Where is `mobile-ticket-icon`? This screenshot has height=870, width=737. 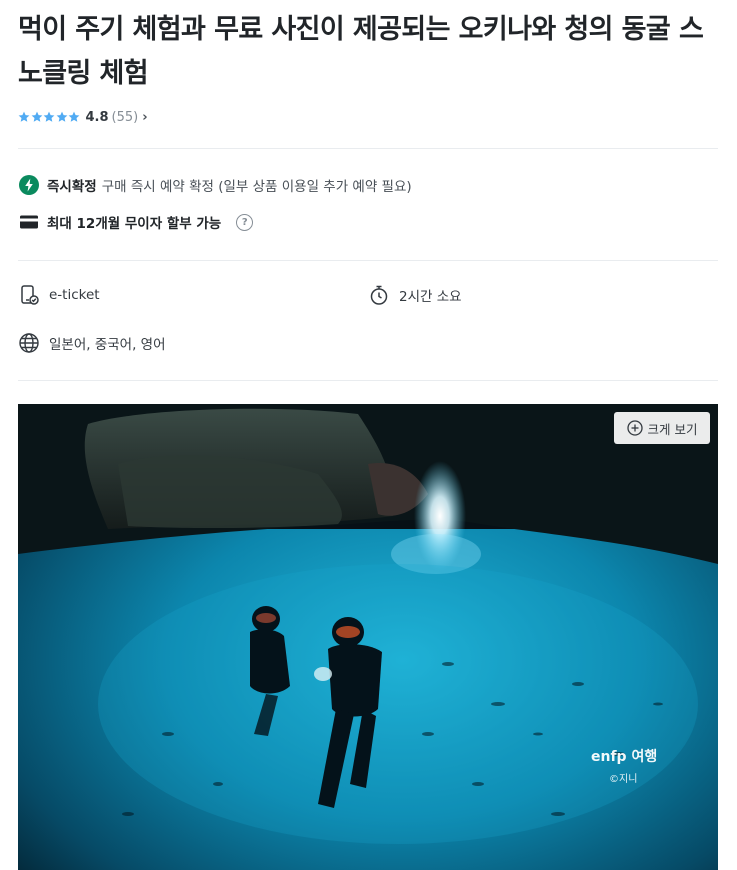
mobile-ticket-icon is located at coordinates (29, 295).